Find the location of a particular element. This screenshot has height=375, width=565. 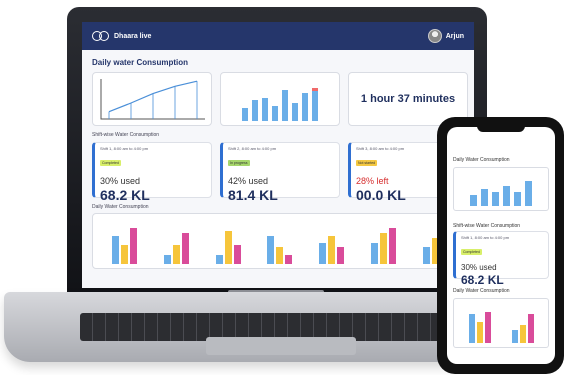

status-badge: In progress is located at coordinates (239, 163).